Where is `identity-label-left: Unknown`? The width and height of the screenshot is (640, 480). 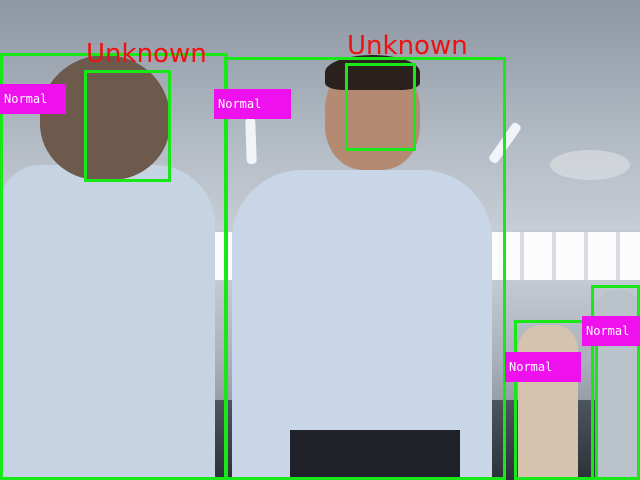 identity-label-left: Unknown is located at coordinates (146, 54).